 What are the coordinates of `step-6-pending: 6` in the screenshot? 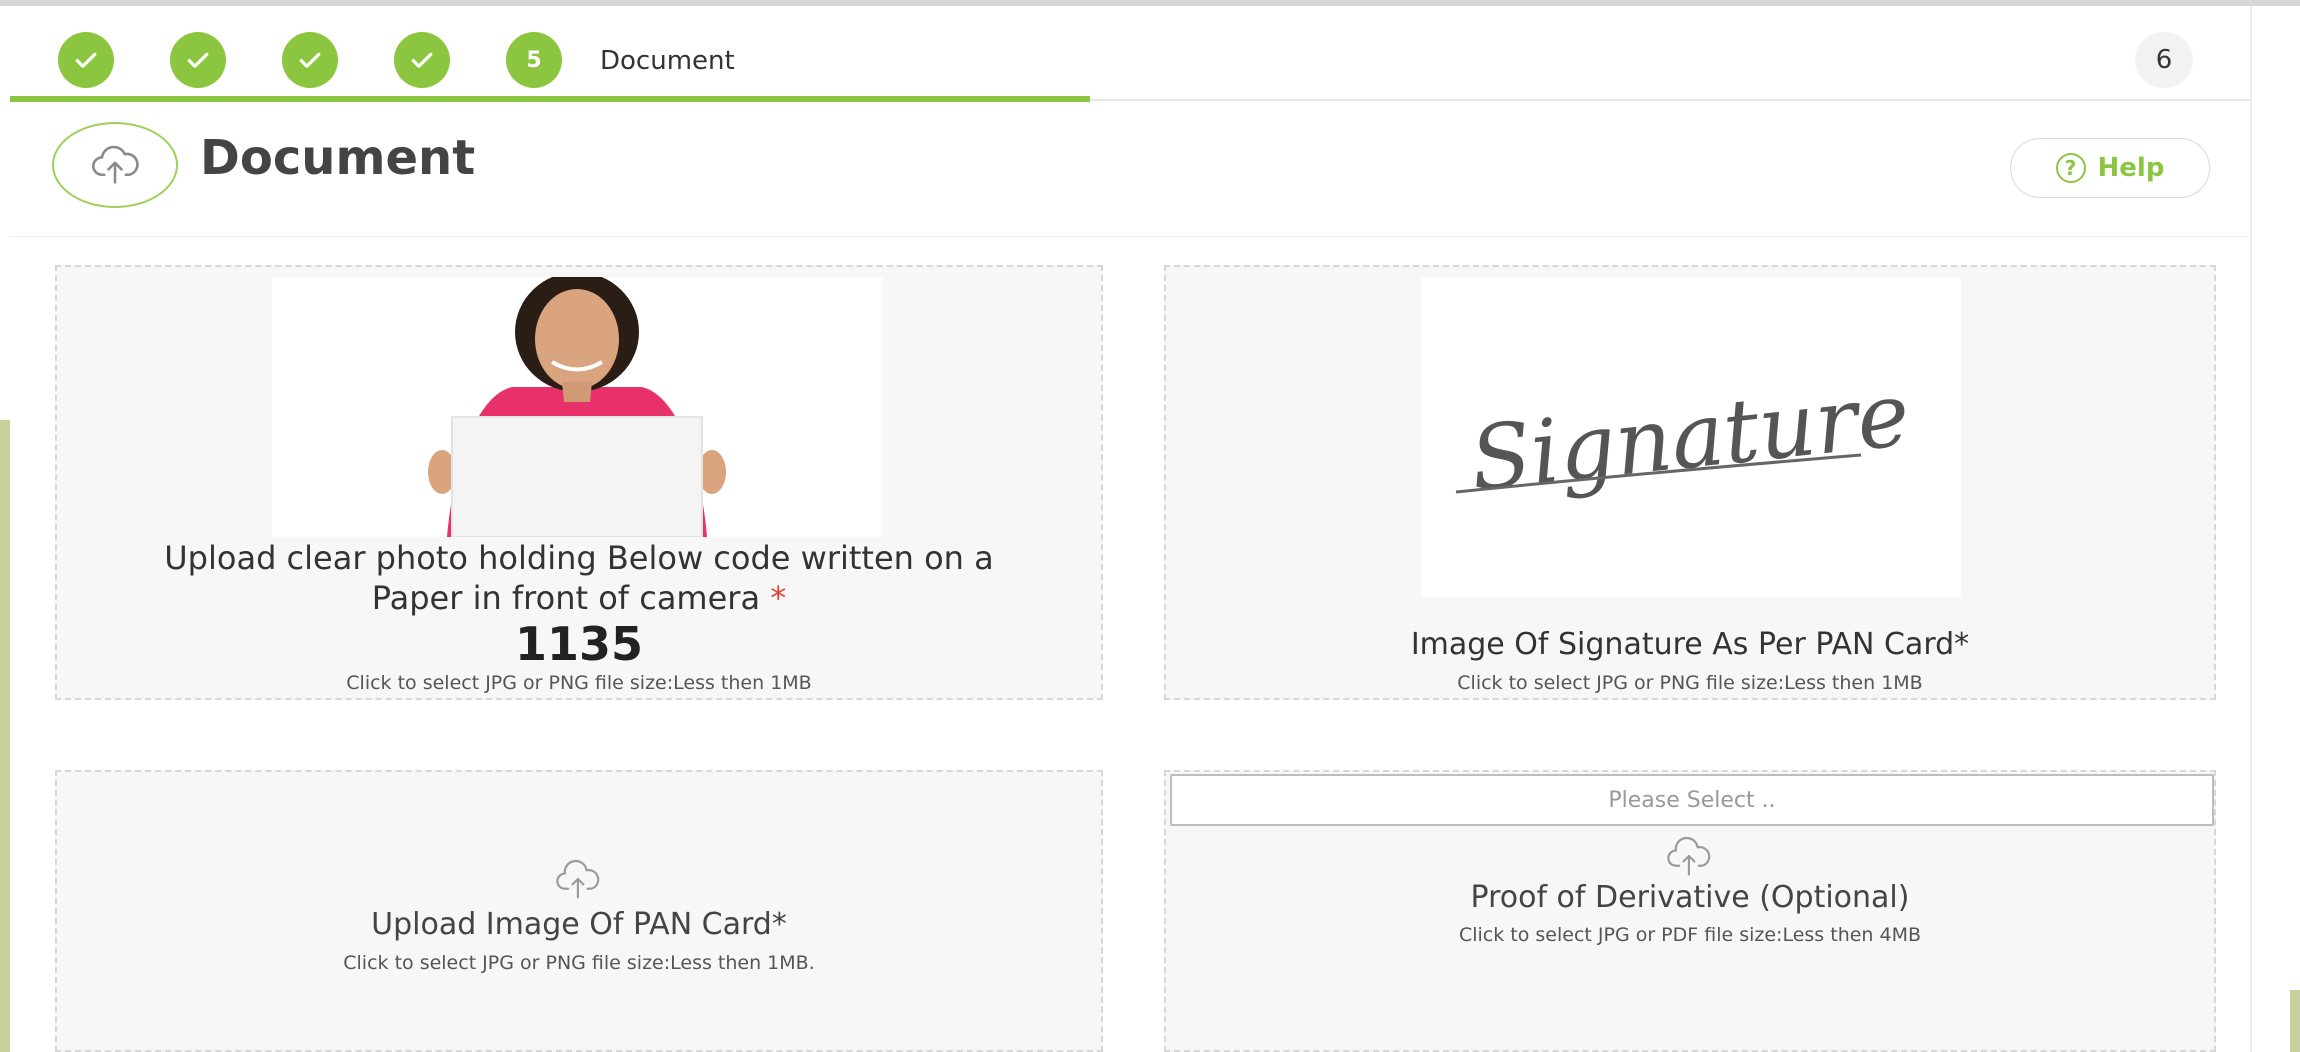 It's located at (2164, 60).